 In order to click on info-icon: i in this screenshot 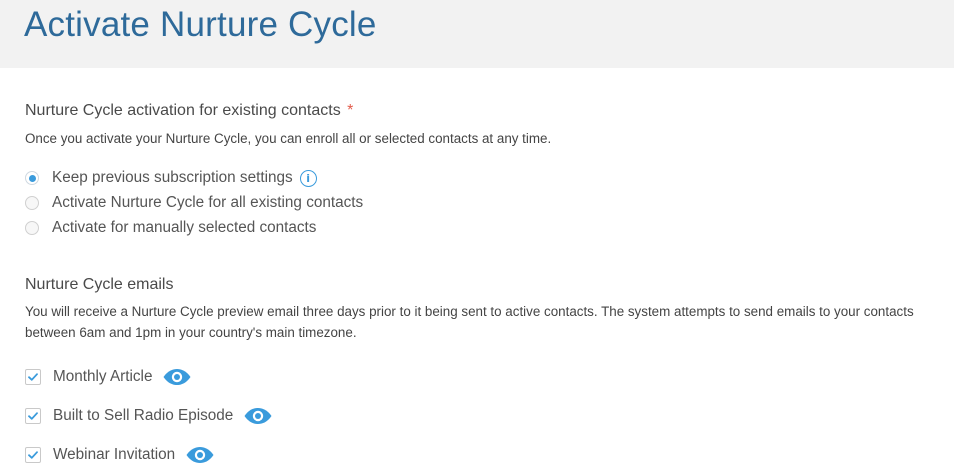, I will do `click(308, 178)`.